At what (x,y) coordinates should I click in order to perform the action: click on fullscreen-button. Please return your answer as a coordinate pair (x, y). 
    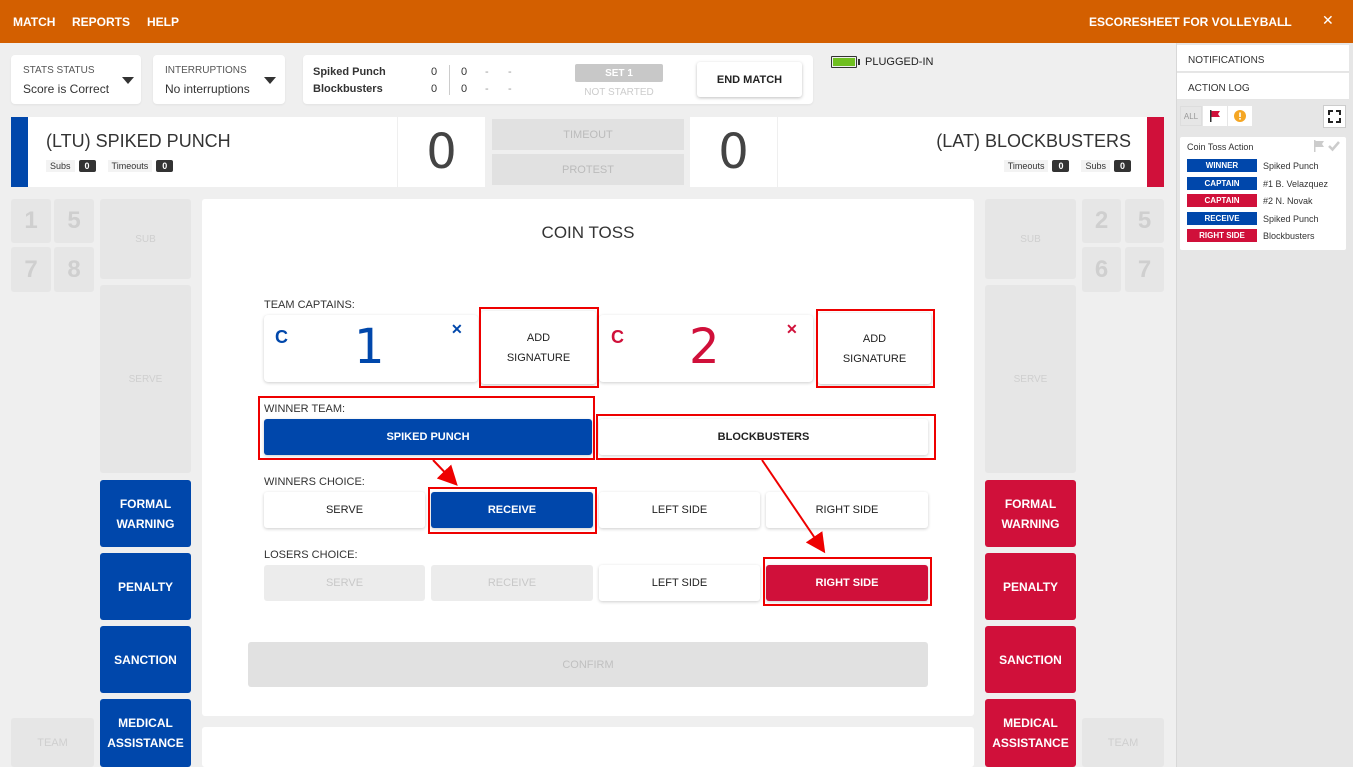
    Looking at the image, I should click on (1334, 116).